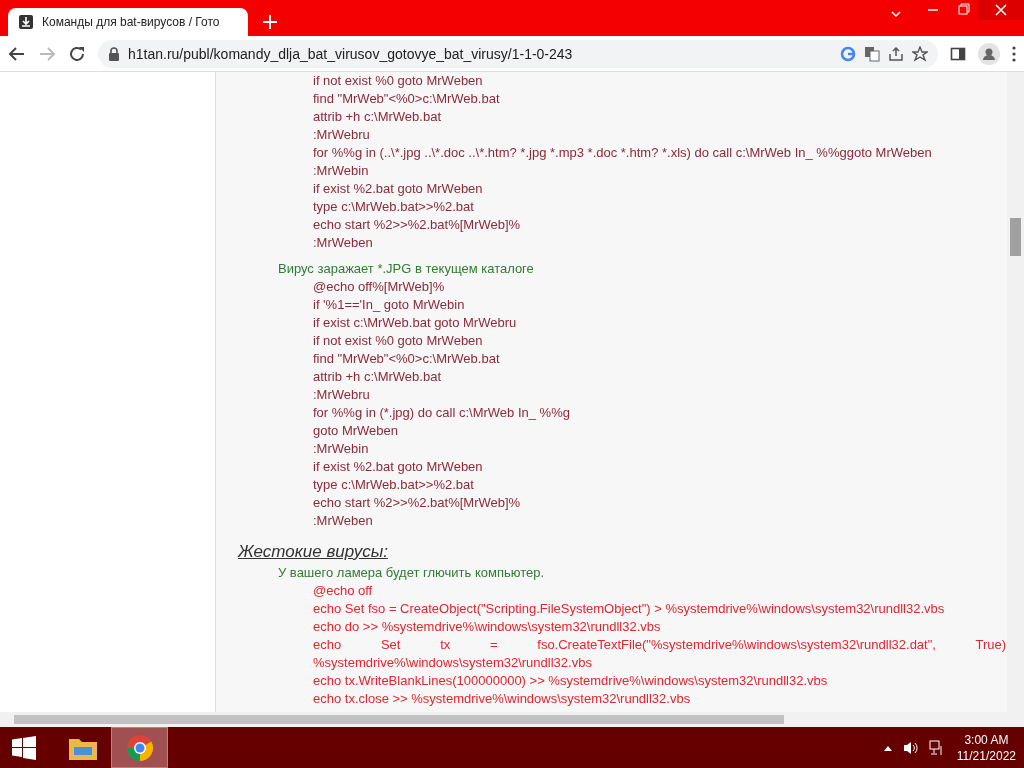  I want to click on code-line: @echo off%[MrWeb]%, so click(379, 287).